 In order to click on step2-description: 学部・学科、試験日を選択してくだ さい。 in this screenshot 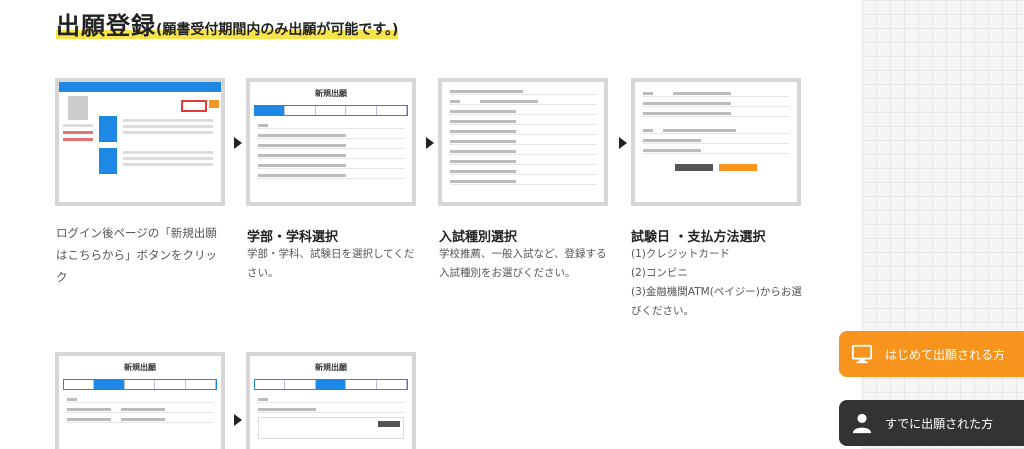, I will do `click(331, 263)`.